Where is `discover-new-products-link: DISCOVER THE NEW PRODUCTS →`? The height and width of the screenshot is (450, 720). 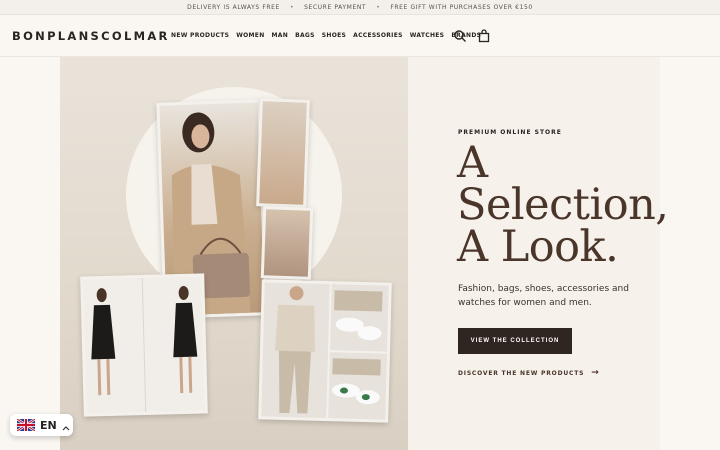
discover-new-products-link: DISCOVER THE NEW PRODUCTS → is located at coordinates (529, 373).